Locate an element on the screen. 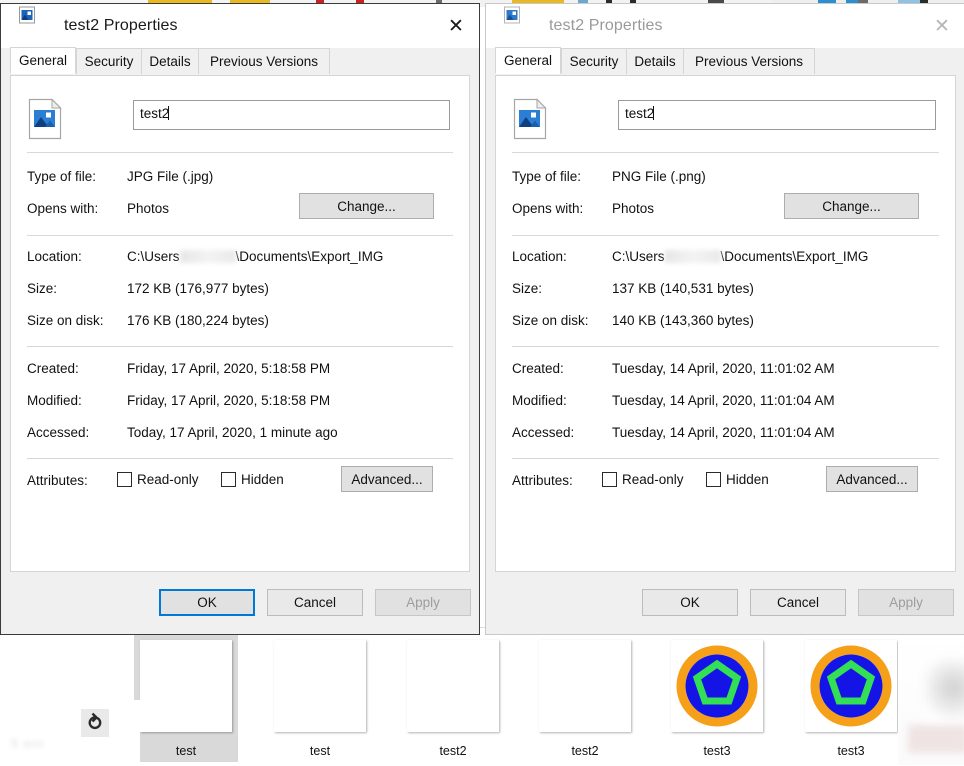 This screenshot has width=964, height=766. bottom-right-blurred-panel is located at coordinates (931, 697).